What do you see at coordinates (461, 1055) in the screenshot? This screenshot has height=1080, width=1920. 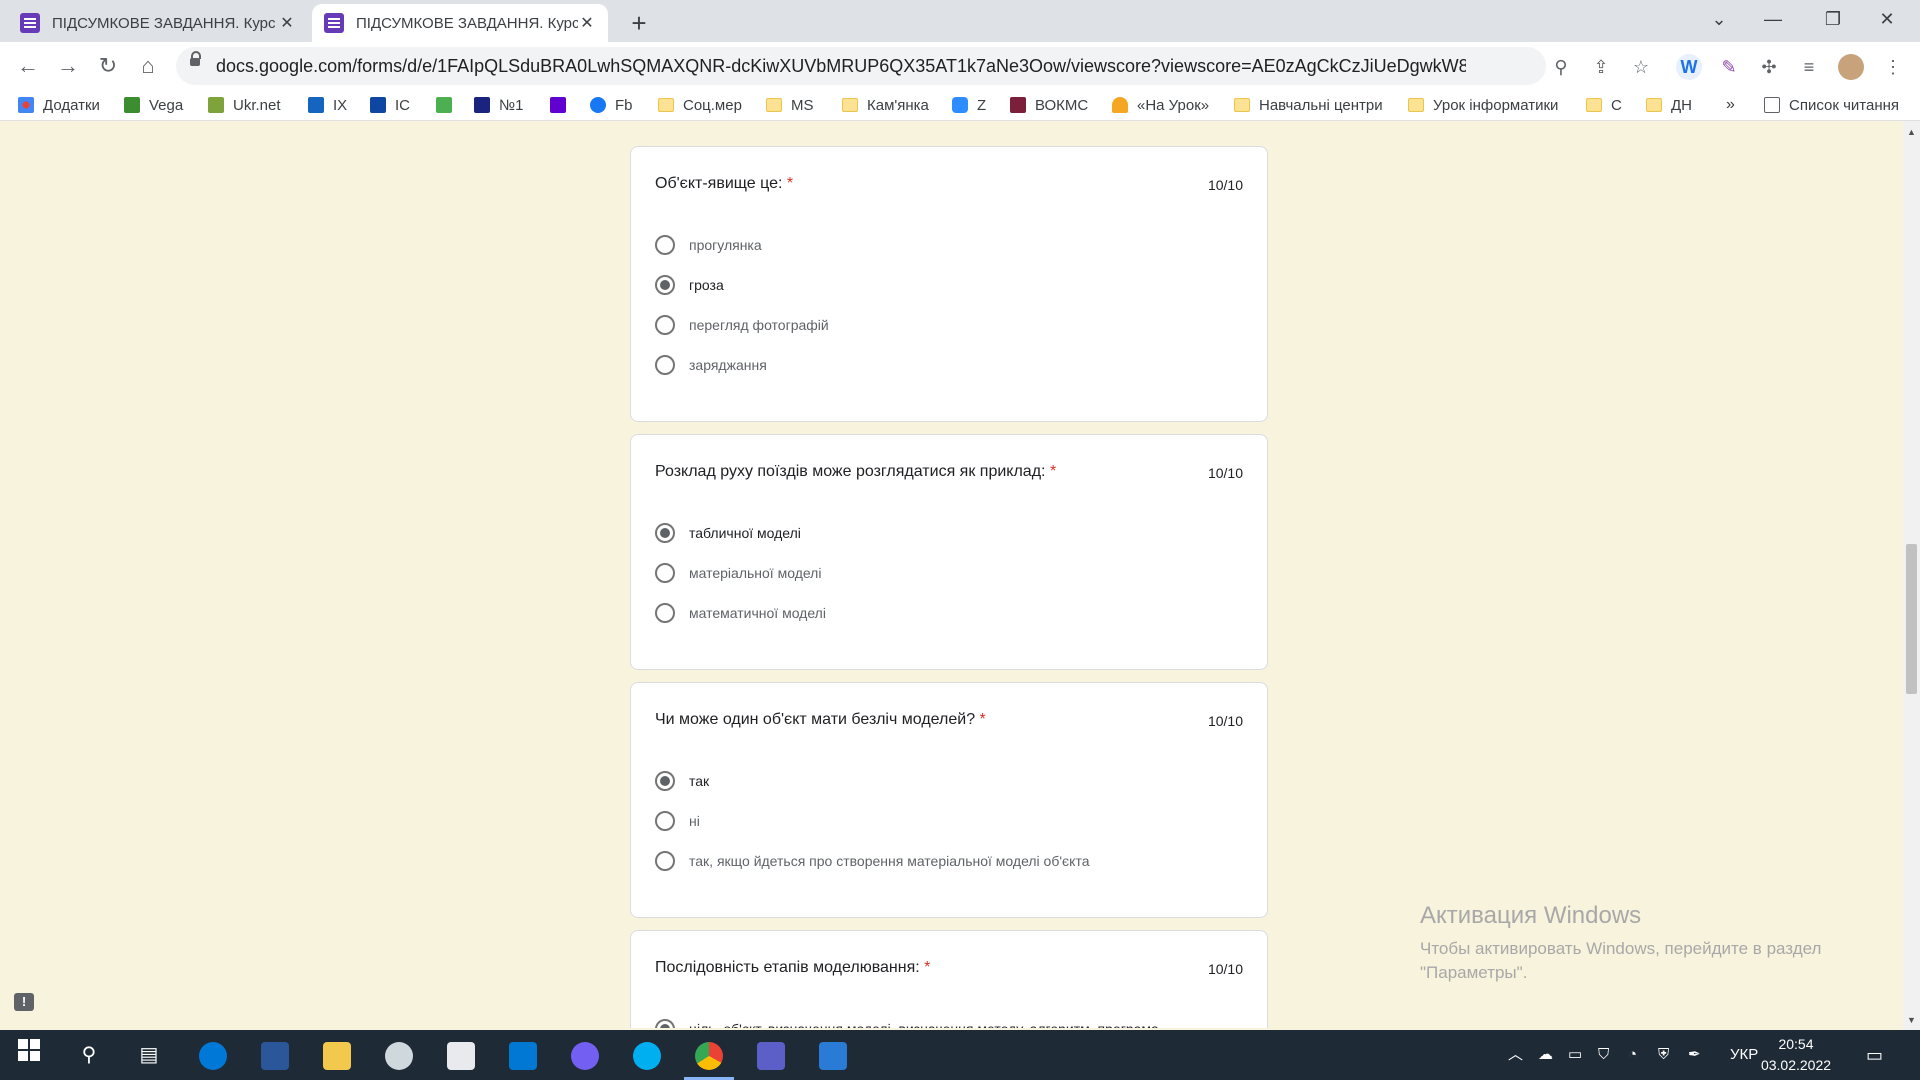 I see `store-icon` at bounding box center [461, 1055].